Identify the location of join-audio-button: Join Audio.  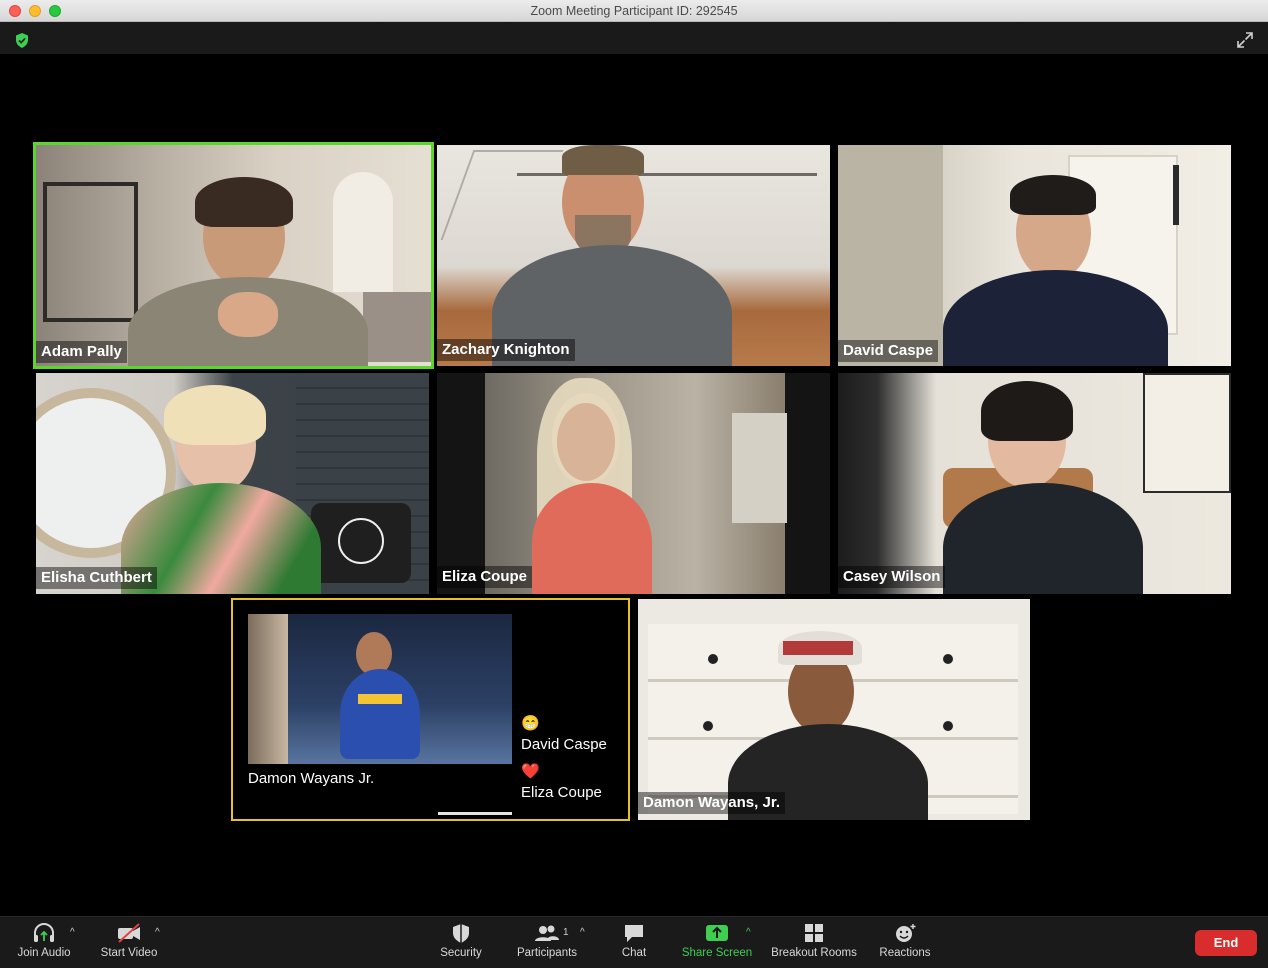
(44, 943).